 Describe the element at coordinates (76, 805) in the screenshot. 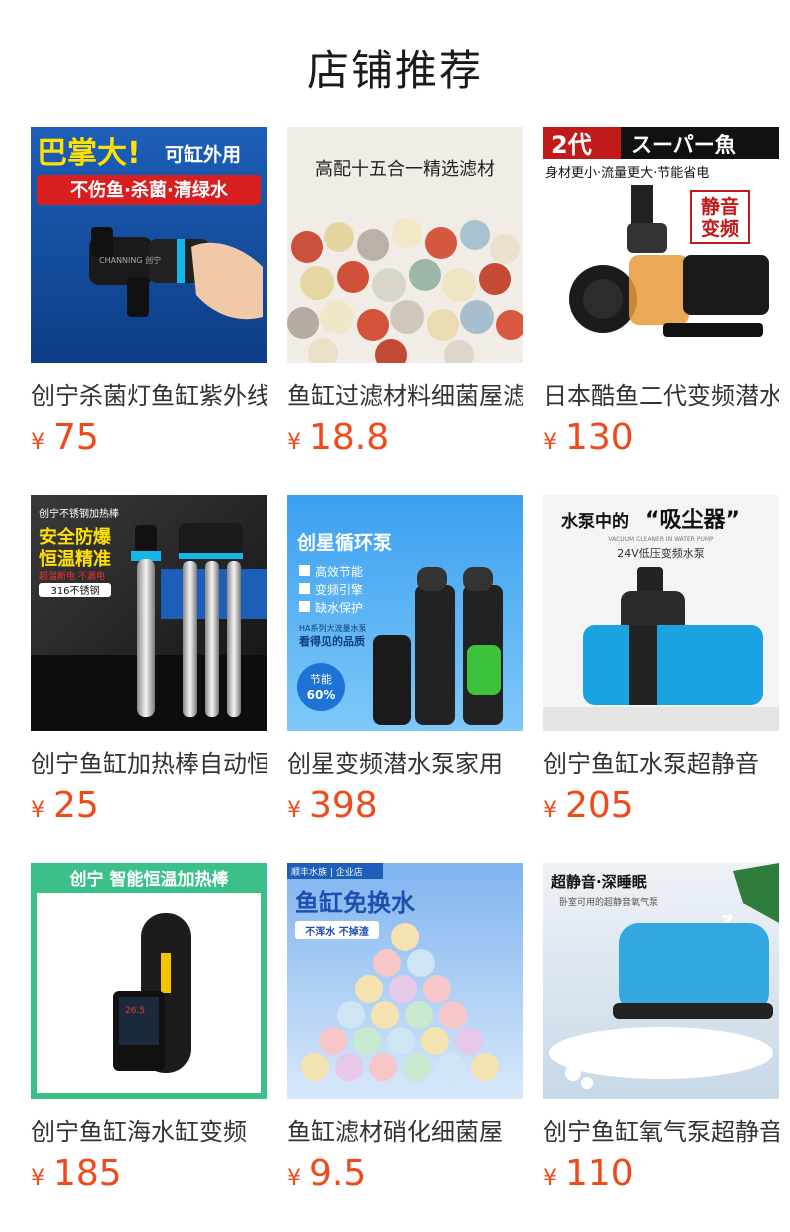

I see `price-value: 25` at that location.